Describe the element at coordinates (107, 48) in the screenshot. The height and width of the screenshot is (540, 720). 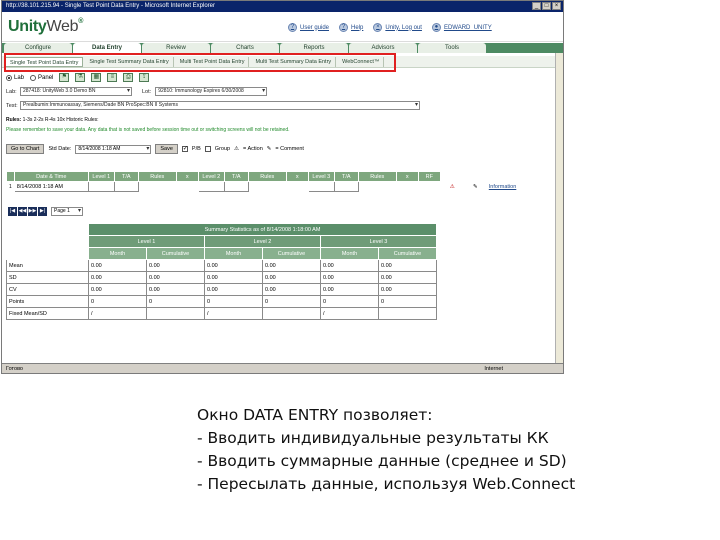
I see `tab-data-entry: Data Entry` at that location.